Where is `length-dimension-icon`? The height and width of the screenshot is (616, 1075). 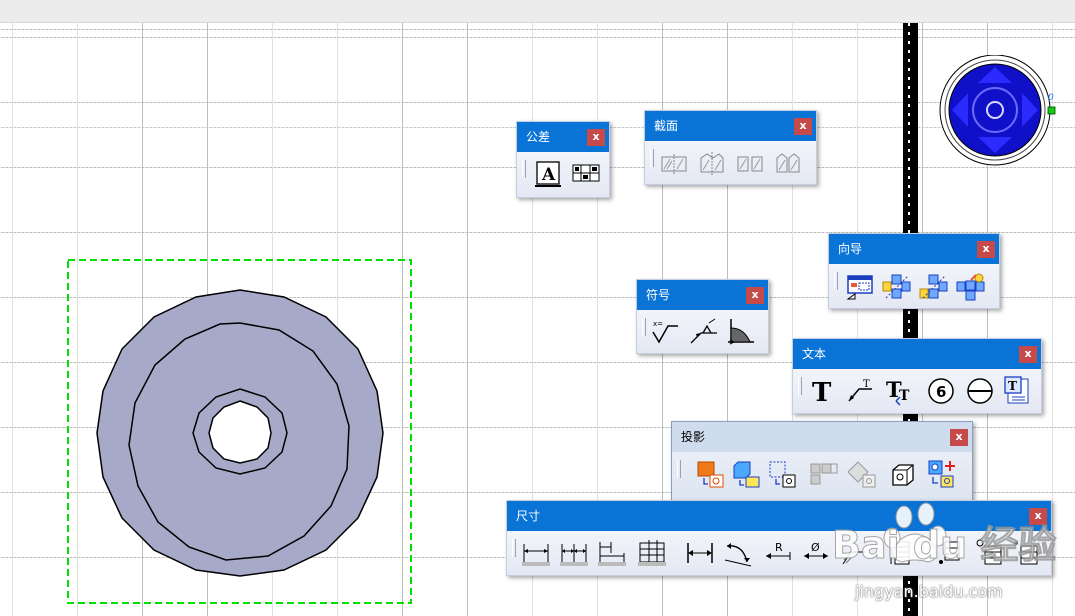
length-dimension-icon is located at coordinates (700, 553).